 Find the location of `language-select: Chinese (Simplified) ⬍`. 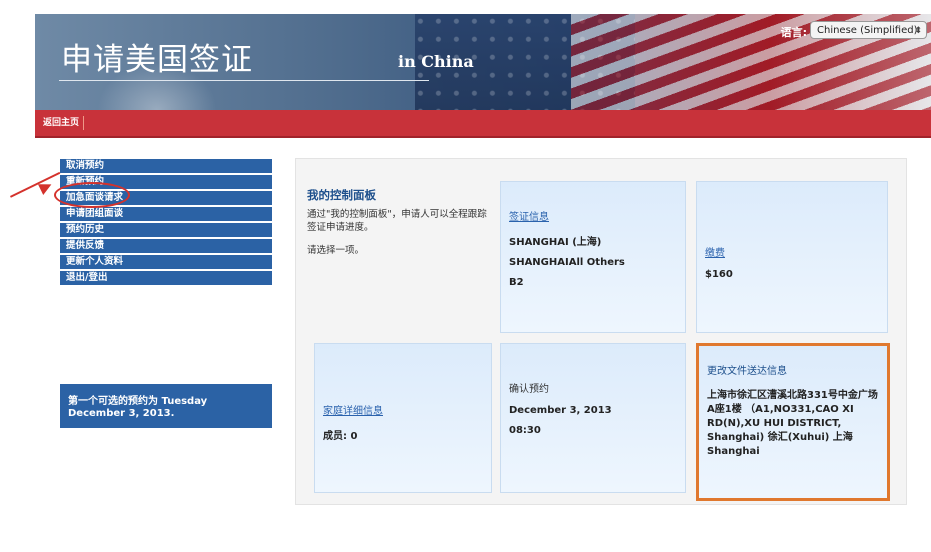

language-select: Chinese (Simplified) ⬍ is located at coordinates (868, 30).